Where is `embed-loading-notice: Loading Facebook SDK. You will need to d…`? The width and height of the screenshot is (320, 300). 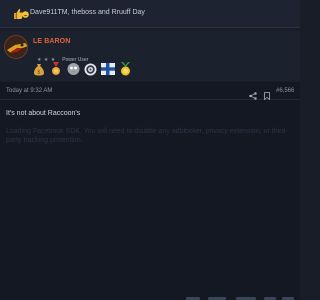 embed-loading-notice: Loading Facebook SDK. You will need to d… is located at coordinates (147, 136).